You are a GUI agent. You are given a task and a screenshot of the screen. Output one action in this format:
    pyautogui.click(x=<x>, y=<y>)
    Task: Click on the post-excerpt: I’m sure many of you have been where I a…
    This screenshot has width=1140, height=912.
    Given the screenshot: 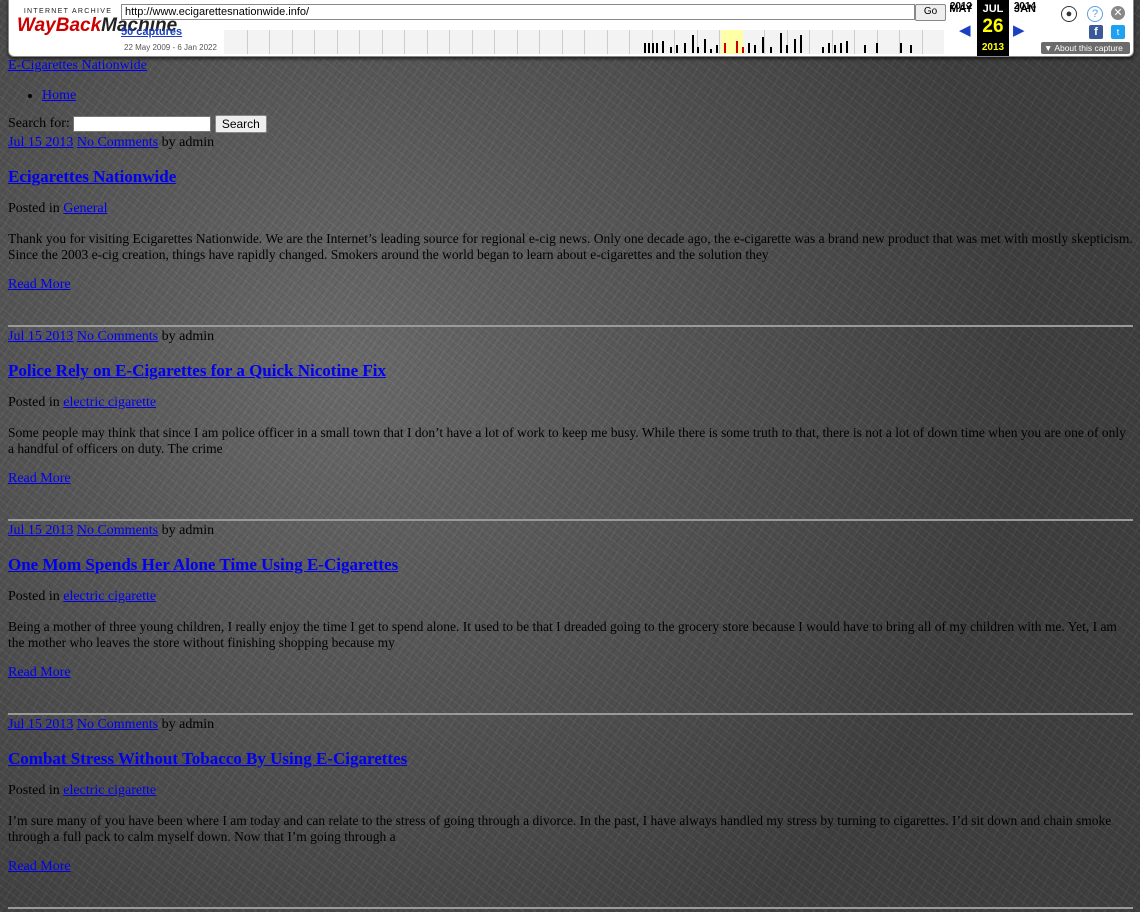 What is the action you would take?
    pyautogui.click(x=560, y=828)
    